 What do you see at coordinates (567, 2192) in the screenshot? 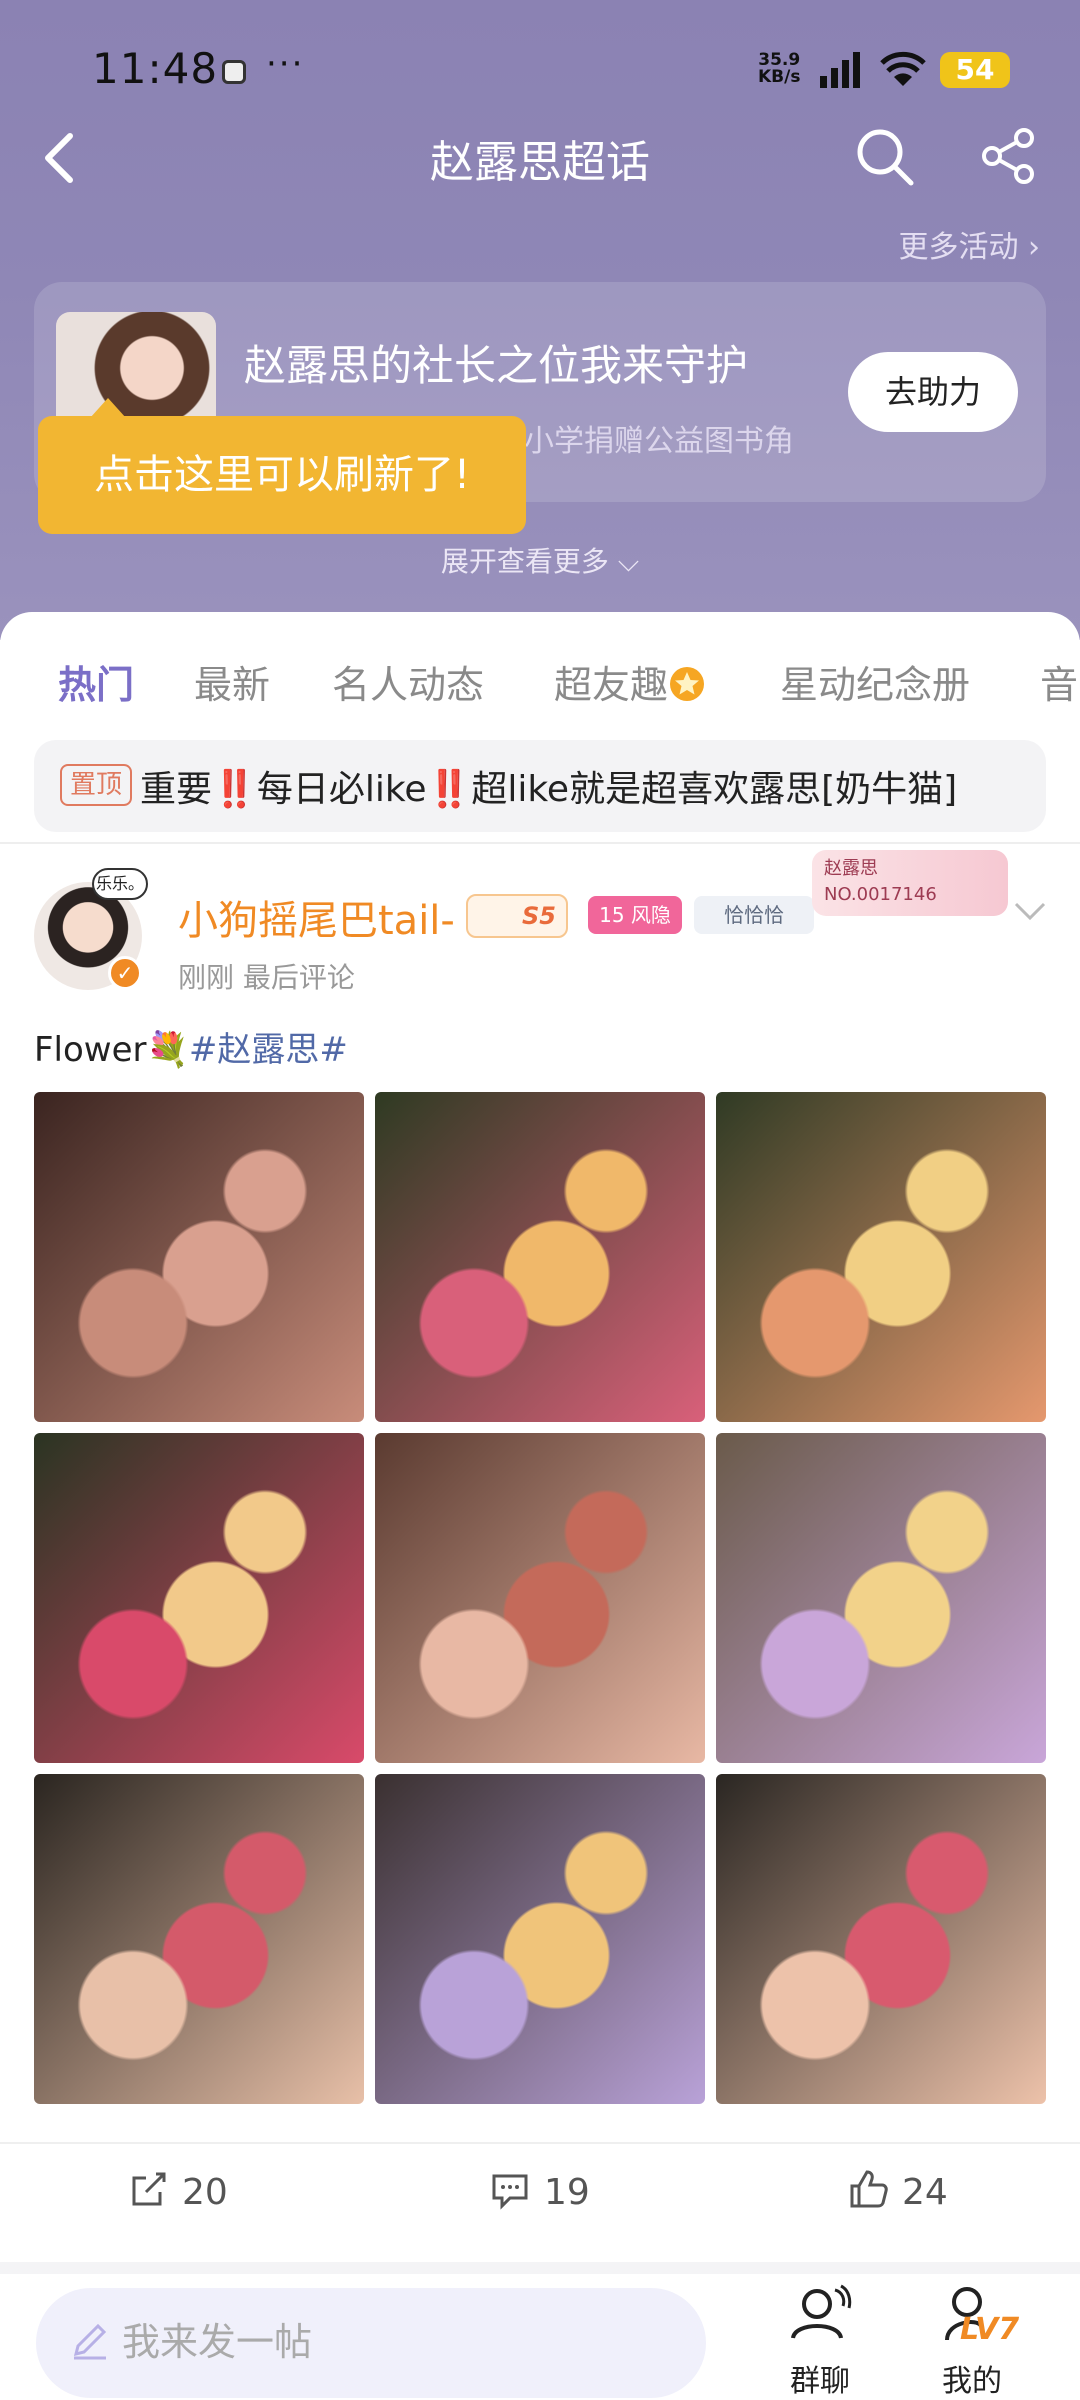
I see `comment-count: 19` at bounding box center [567, 2192].